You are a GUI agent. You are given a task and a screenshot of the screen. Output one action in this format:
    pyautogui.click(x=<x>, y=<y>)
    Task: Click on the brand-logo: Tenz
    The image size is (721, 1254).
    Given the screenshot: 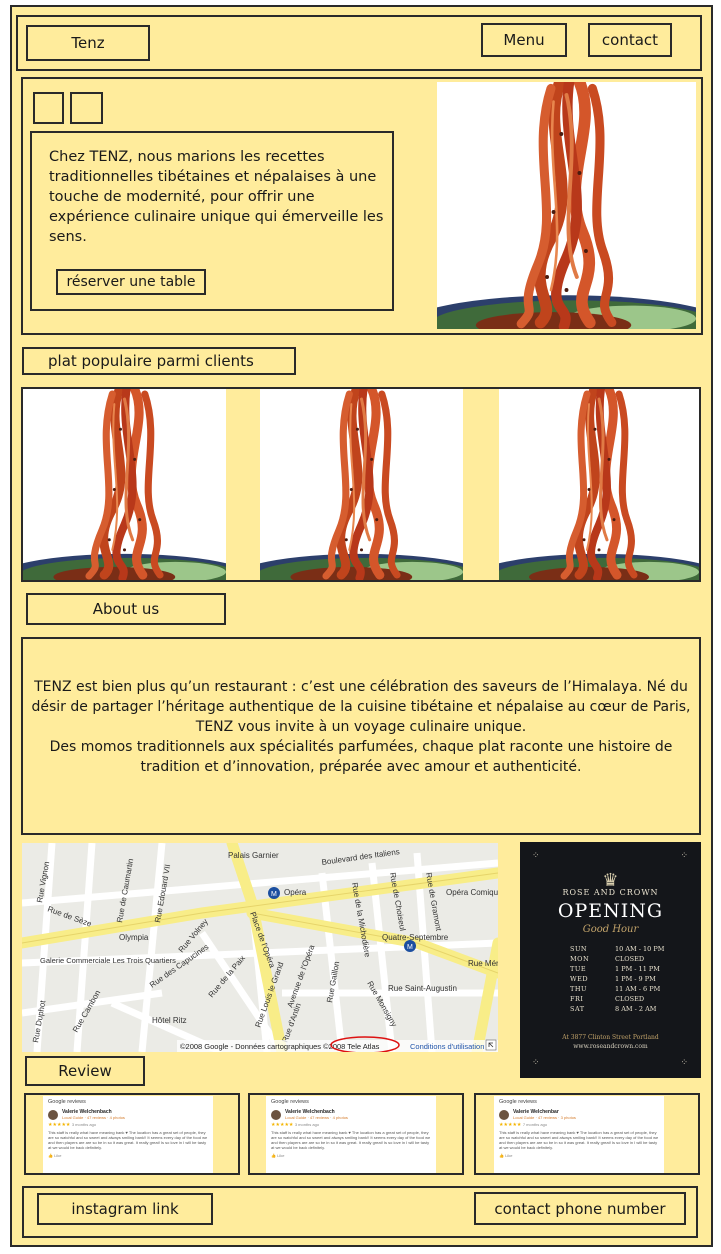 What is the action you would take?
    pyautogui.click(x=88, y=43)
    